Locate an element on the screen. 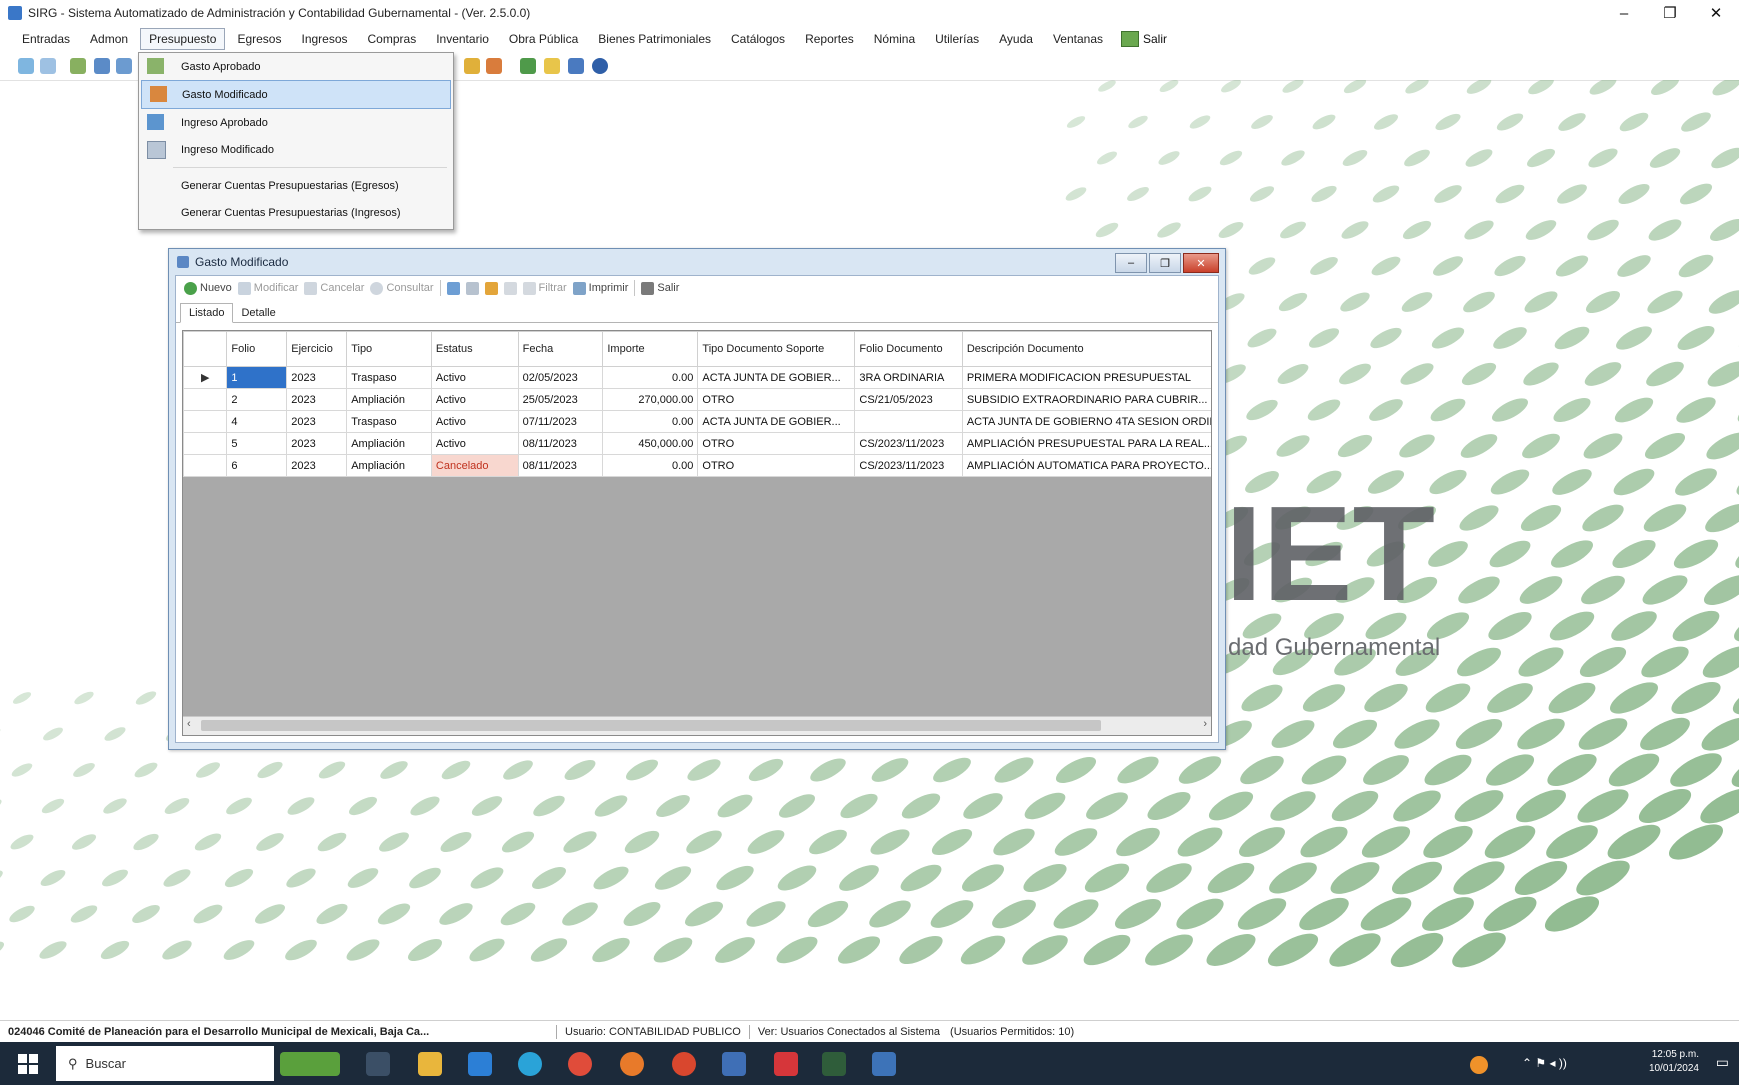  salir-button: Salir is located at coordinates (660, 288).